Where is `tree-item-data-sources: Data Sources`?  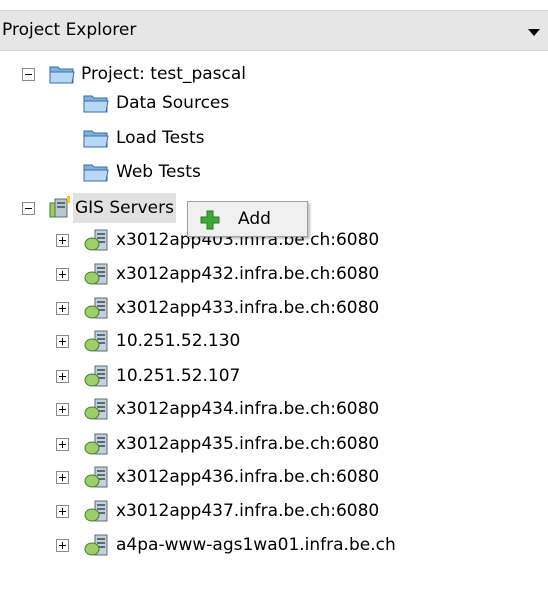
tree-item-data-sources: Data Sources is located at coordinates (274, 103).